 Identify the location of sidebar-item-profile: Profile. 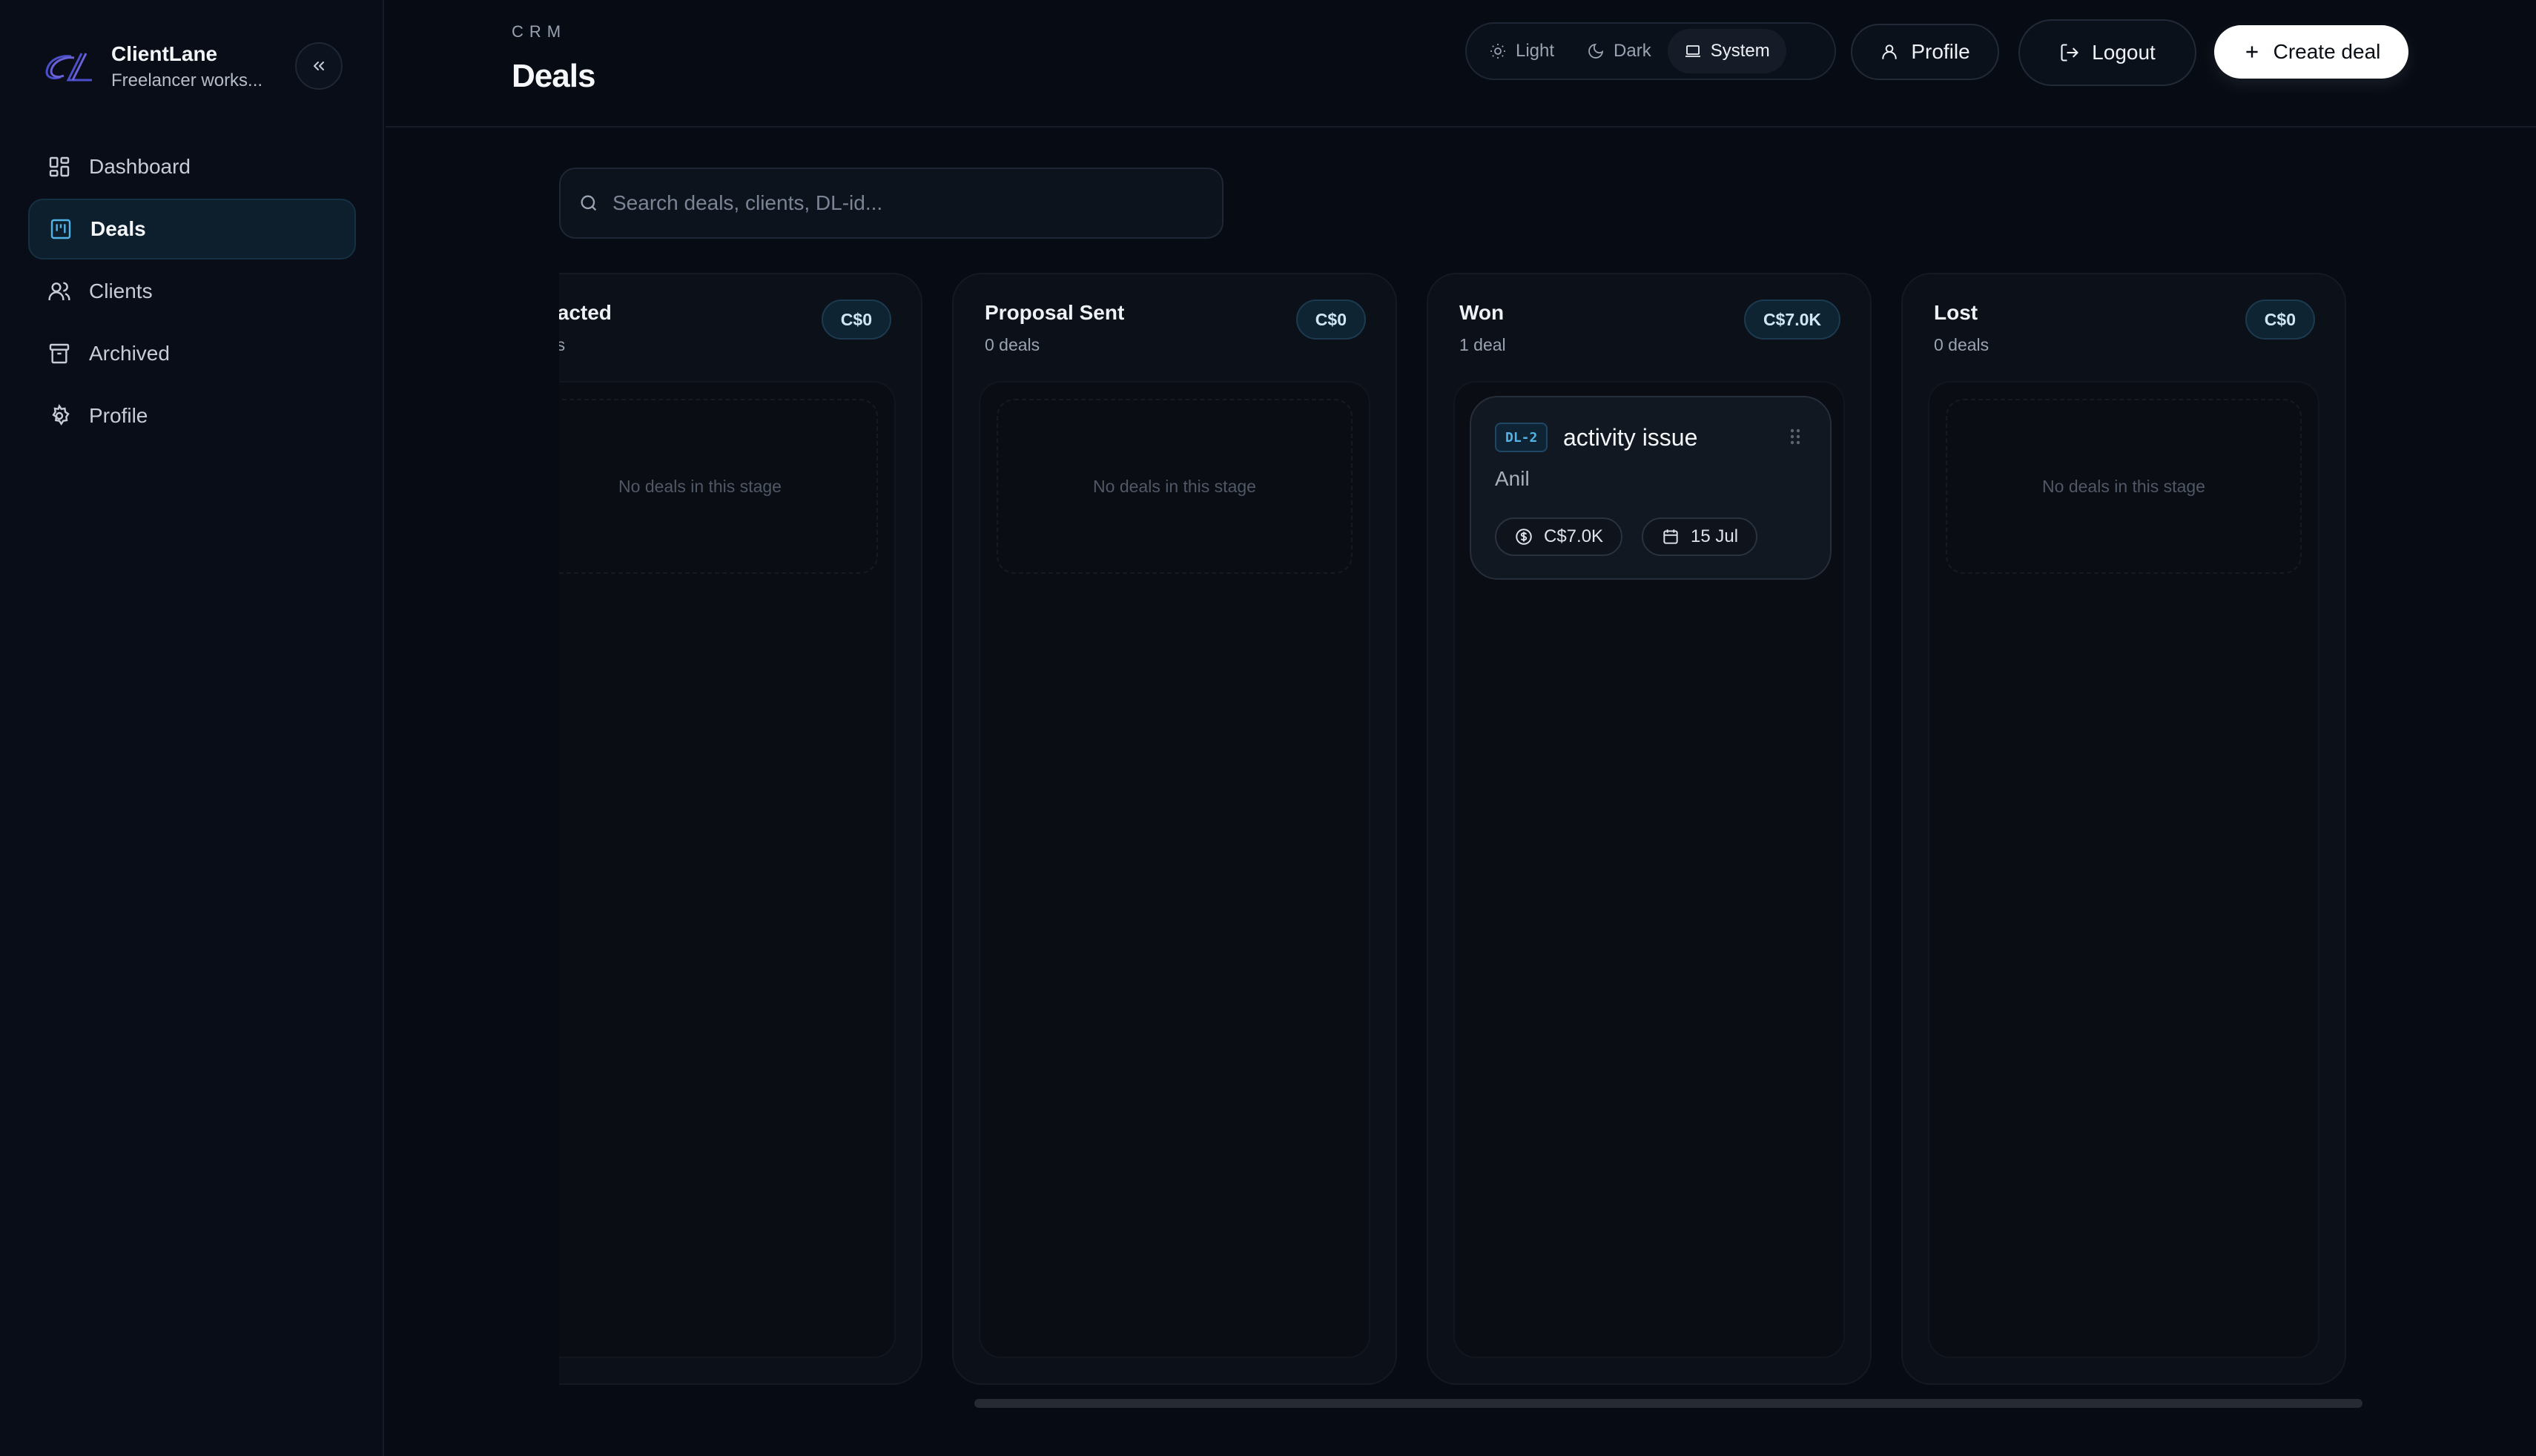
(192, 415).